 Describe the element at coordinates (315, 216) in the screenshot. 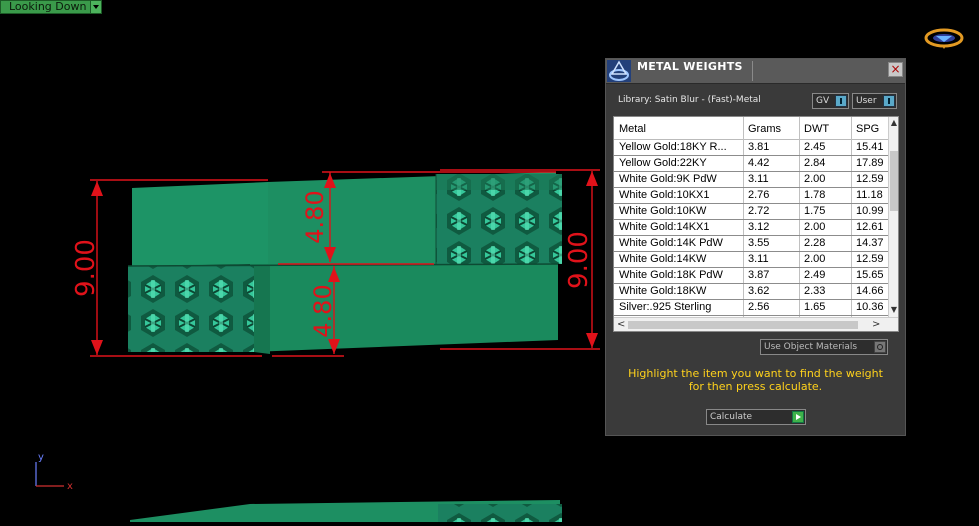

I see `upper-section-label: 4.80` at that location.